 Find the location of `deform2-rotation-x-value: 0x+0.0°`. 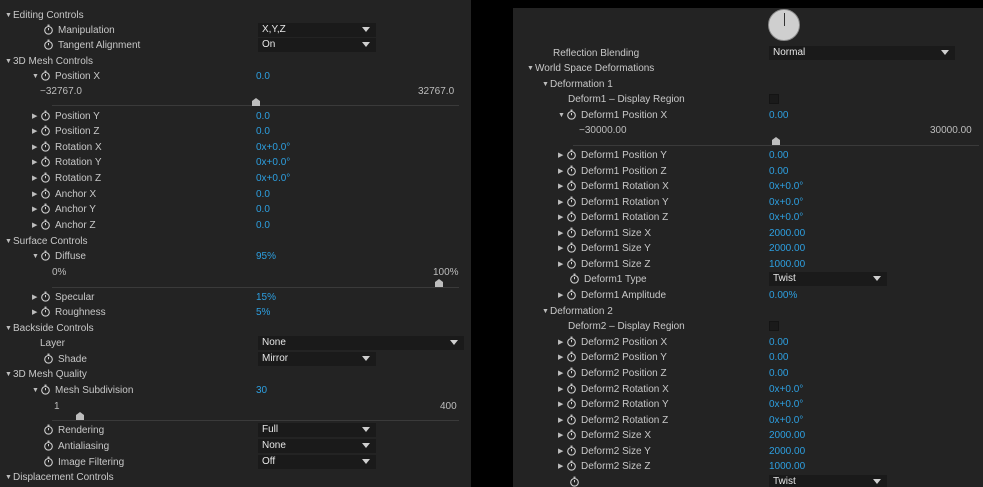

deform2-rotation-x-value: 0x+0.0° is located at coordinates (786, 389).